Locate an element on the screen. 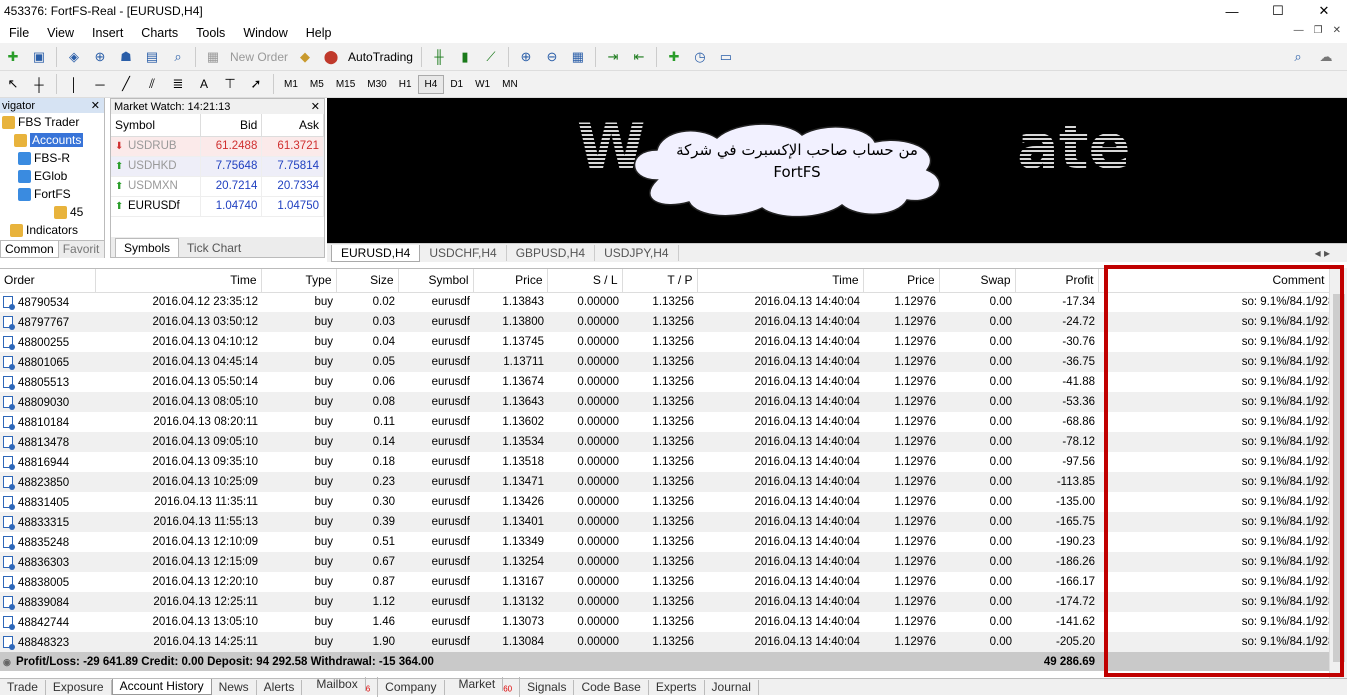 This screenshot has width=1347, height=697. mdi-minimize-icon: — is located at coordinates (1299, 30).